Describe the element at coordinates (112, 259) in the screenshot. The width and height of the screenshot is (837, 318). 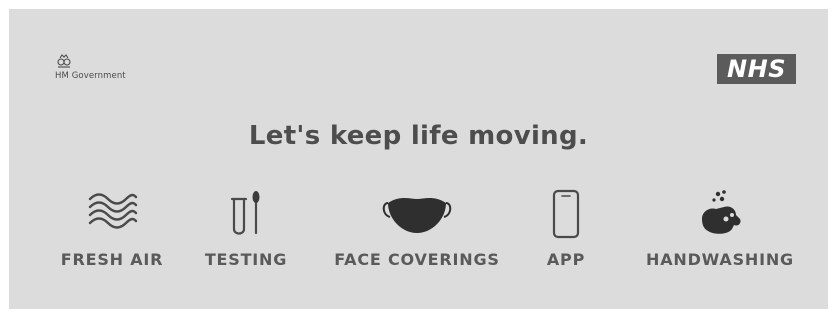
I see `fresh-air-label: FRESH AIR` at that location.